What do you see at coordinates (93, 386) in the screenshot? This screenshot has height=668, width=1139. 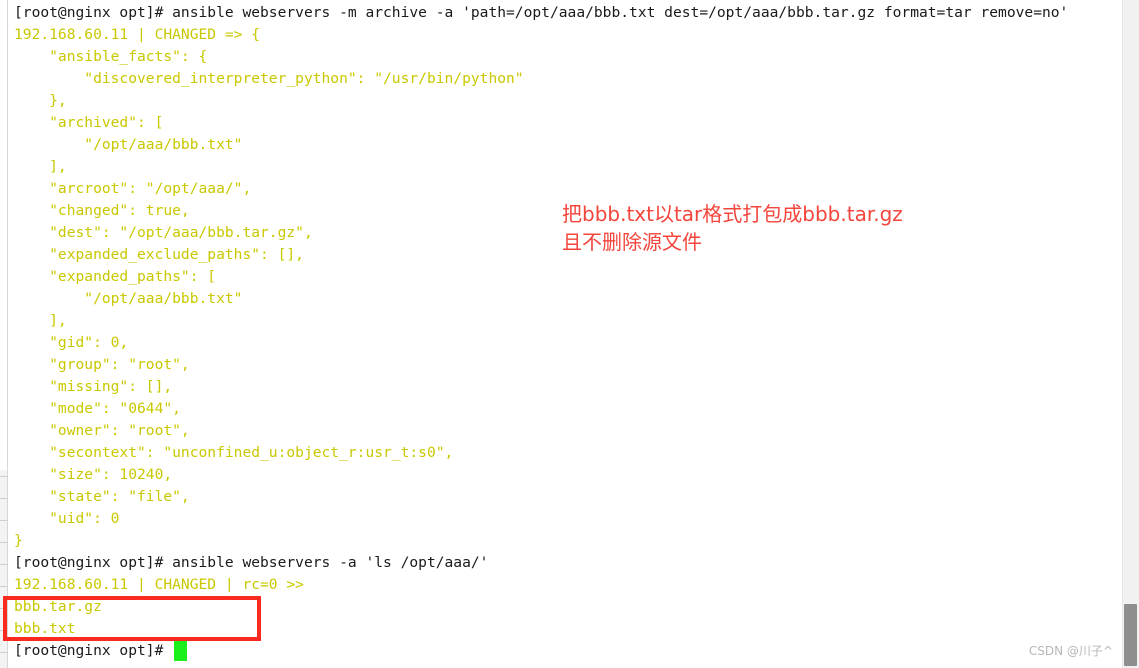 I see `terminal-output-line: "missing": [],` at bounding box center [93, 386].